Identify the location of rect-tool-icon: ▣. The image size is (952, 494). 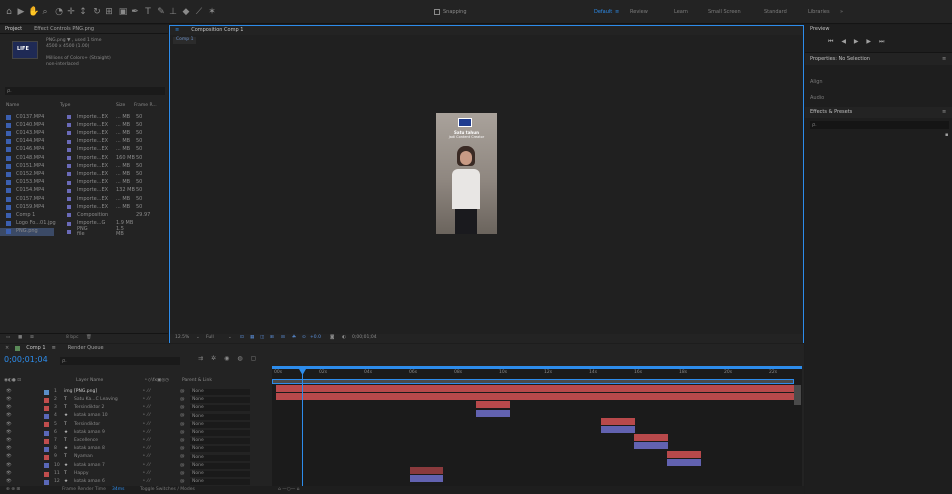
(123, 12).